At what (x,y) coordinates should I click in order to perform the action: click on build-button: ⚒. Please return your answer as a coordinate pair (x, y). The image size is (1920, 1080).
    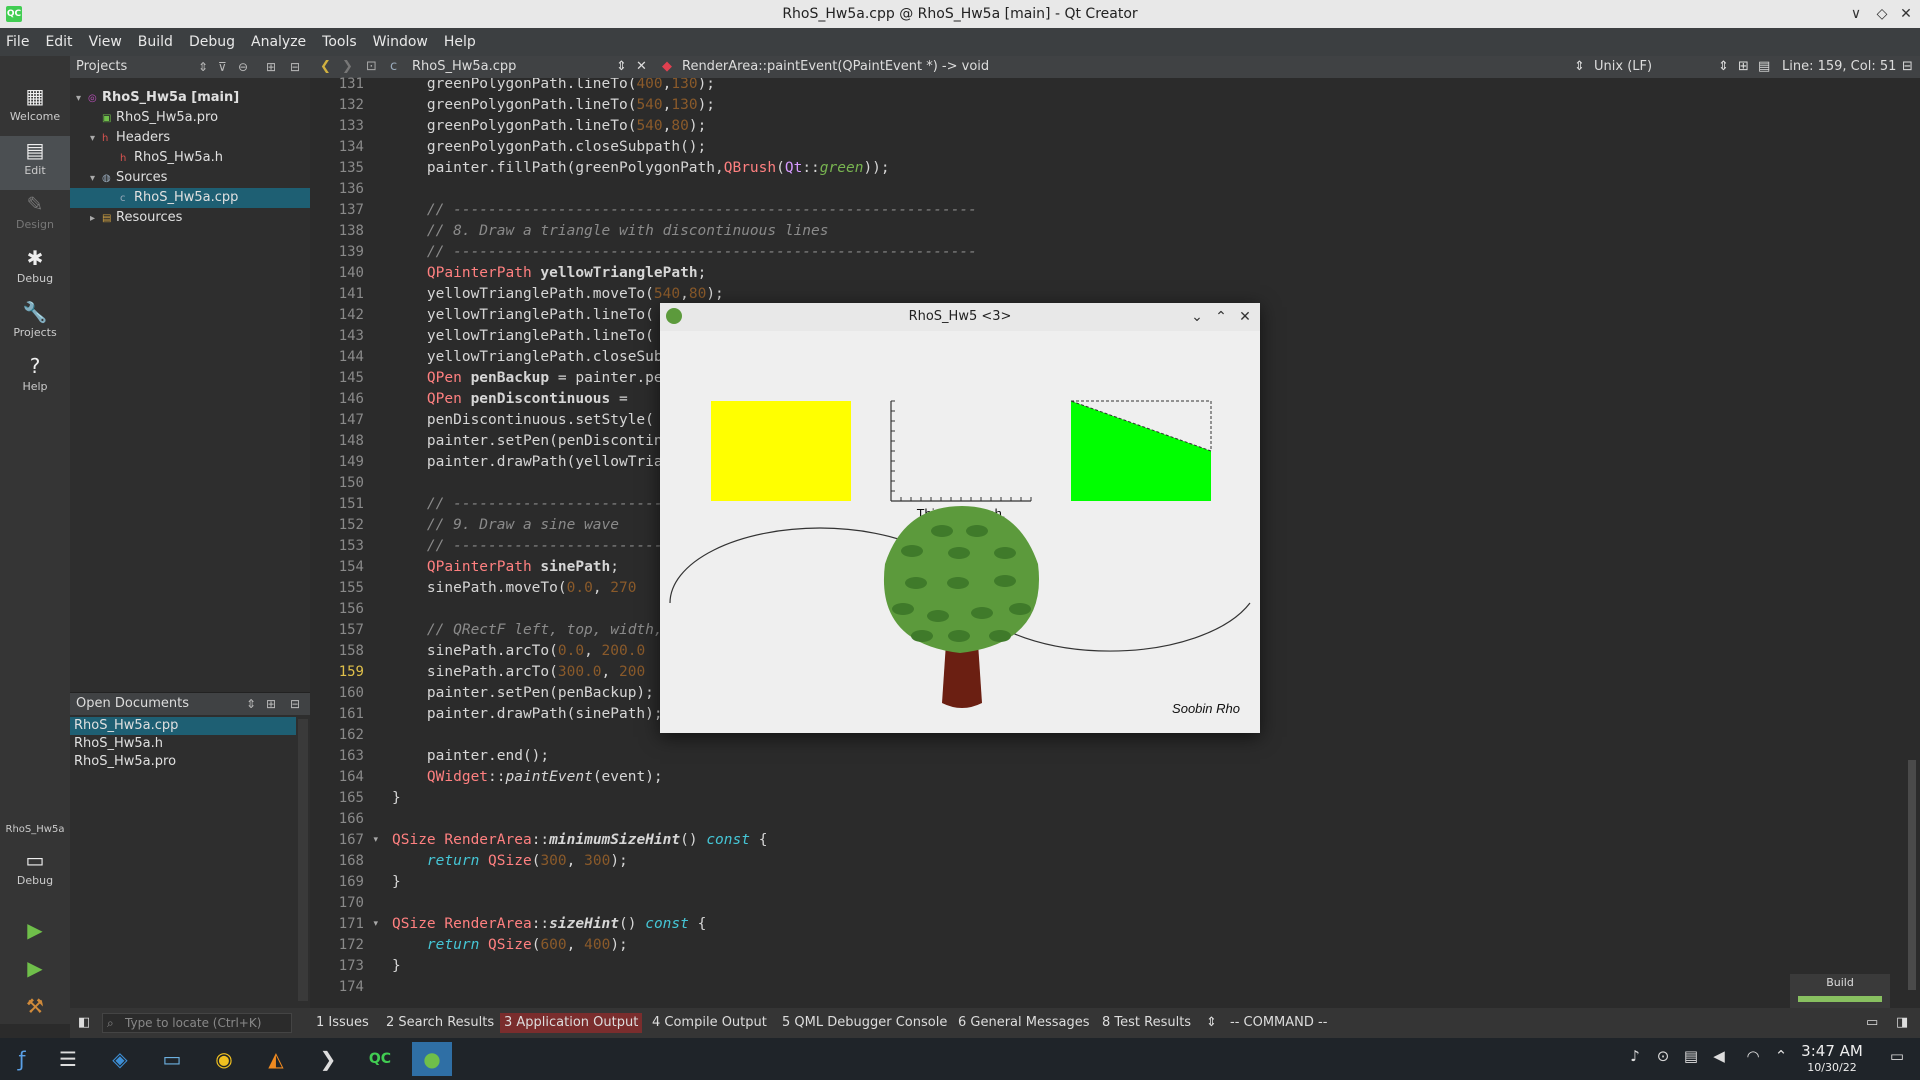
    Looking at the image, I should click on (35, 1008).